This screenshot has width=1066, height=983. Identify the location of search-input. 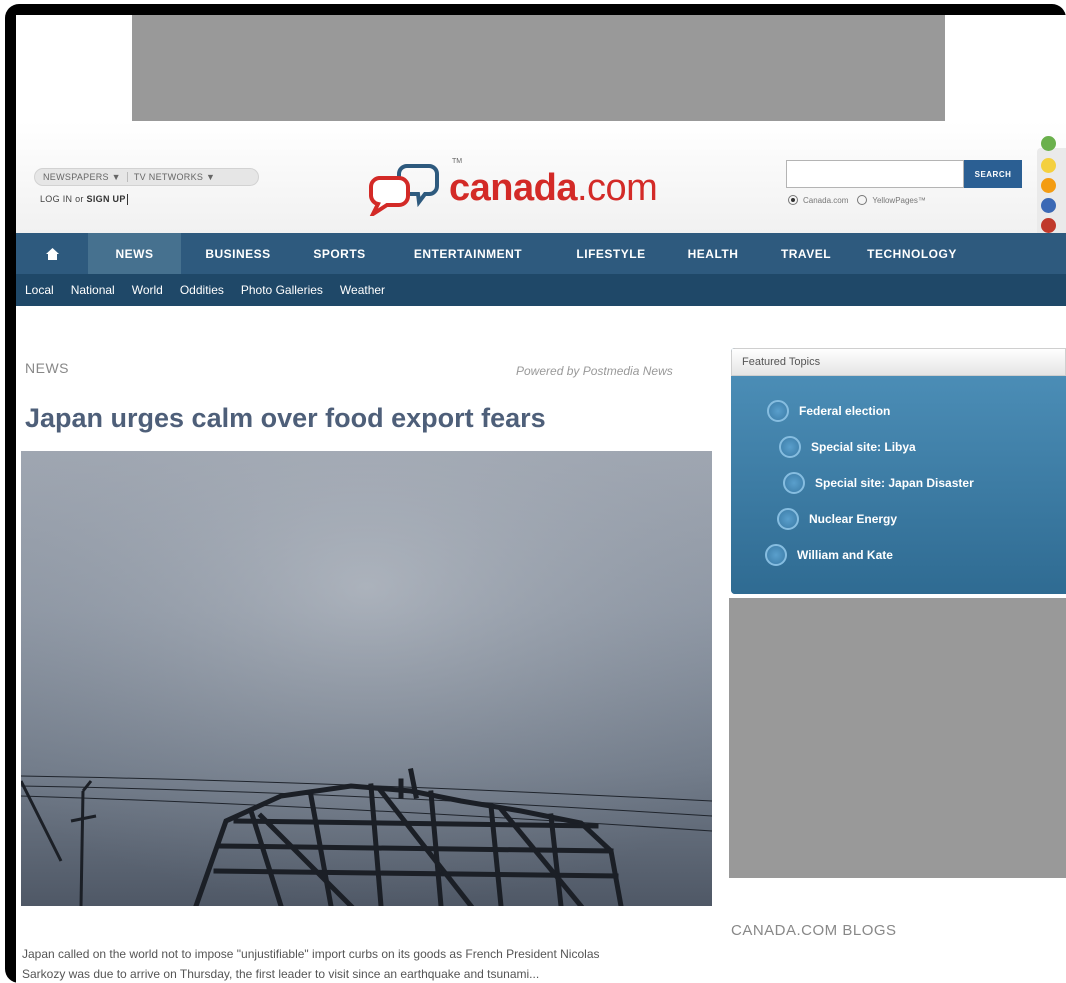
(875, 174).